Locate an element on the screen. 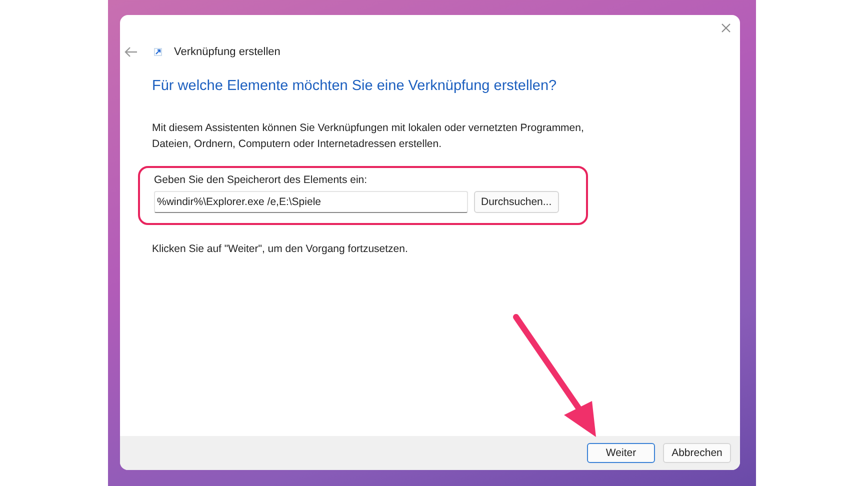  intro-text: Mit diesem Assistenten können Sie Verknüpfungen mit lokalen oder vernetzten Programmen, Dateien, Ordnern, Computern oder Internetadressen erstellen. is located at coordinates (368, 136).